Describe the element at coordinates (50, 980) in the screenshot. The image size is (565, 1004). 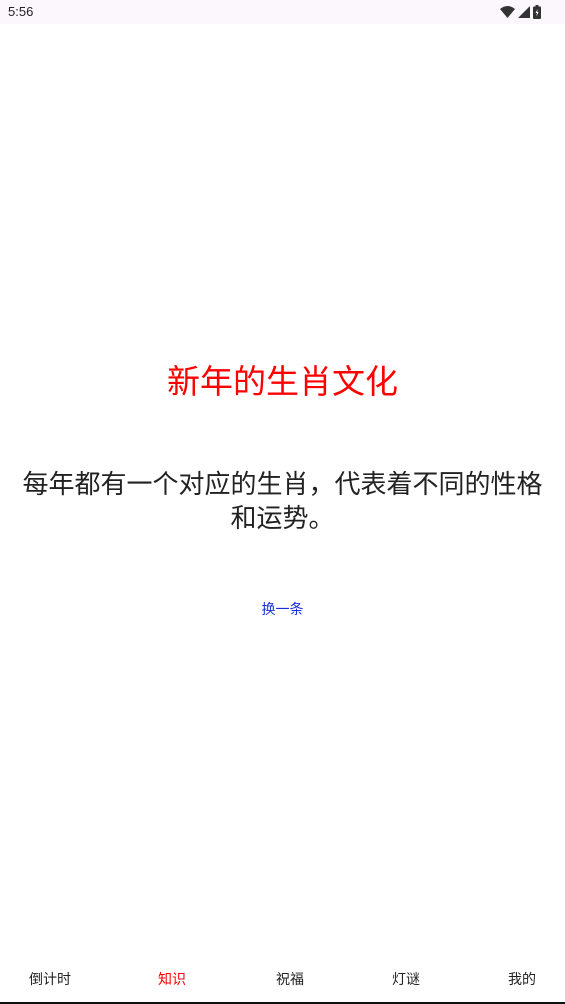
I see `nav-item-countdown: 倒计时` at that location.